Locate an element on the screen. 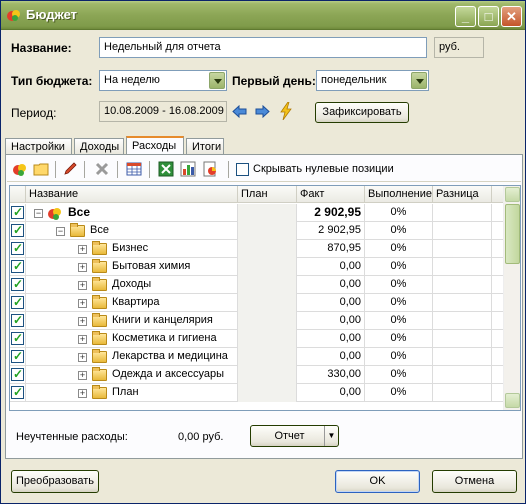 Image resolution: width=526 pixels, height=504 pixels. add-folder-icon is located at coordinates (41, 169).